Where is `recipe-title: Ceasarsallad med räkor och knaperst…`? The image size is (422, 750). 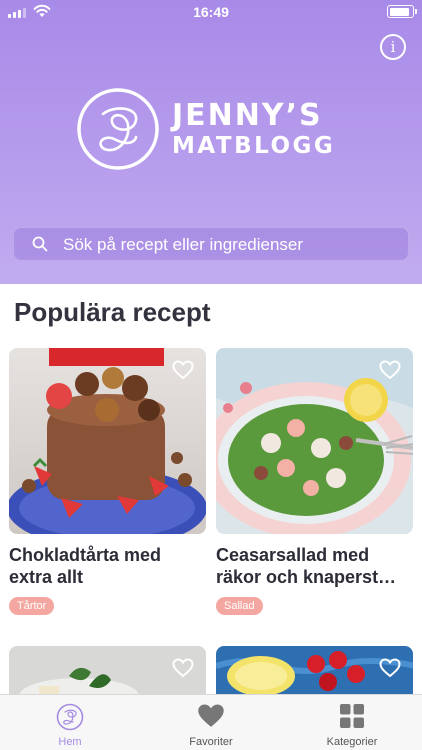
recipe-title: Ceasarsallad med räkor och knaperst… is located at coordinates (306, 566).